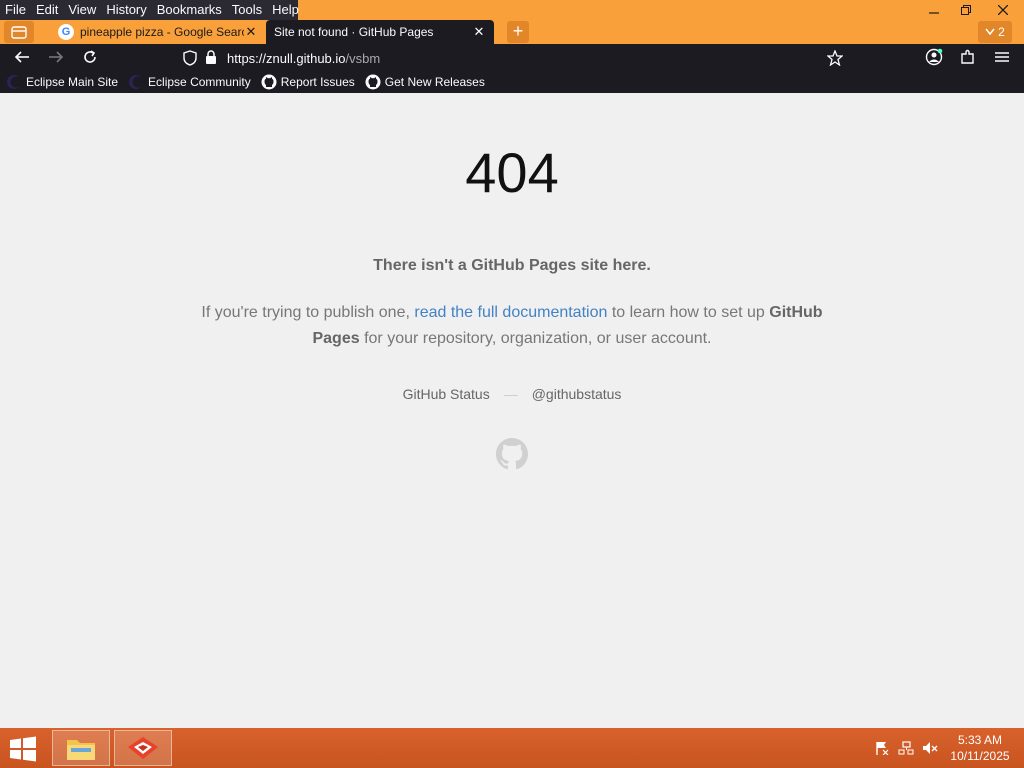 The width and height of the screenshot is (1024, 768). What do you see at coordinates (518, 32) in the screenshot?
I see `new-tab-button: +` at bounding box center [518, 32].